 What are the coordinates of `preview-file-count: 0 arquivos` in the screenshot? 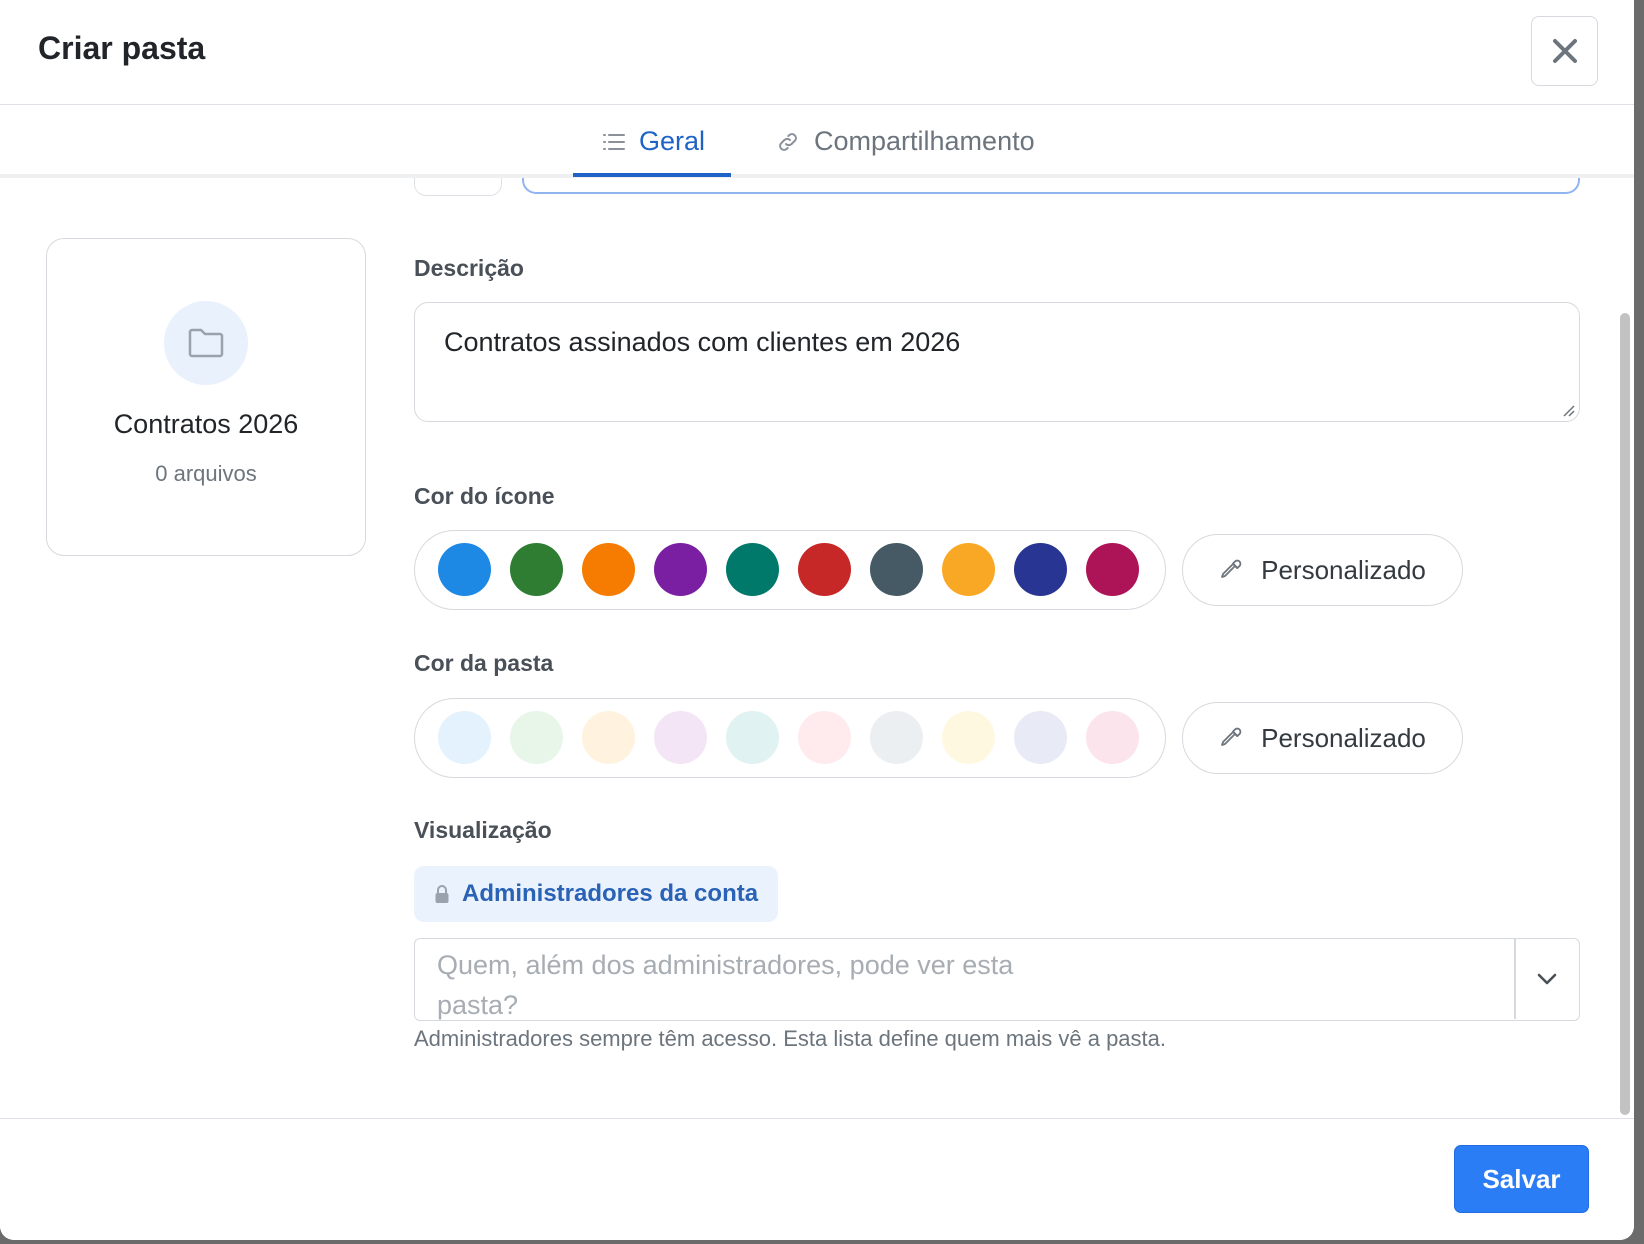 It's located at (206, 473).